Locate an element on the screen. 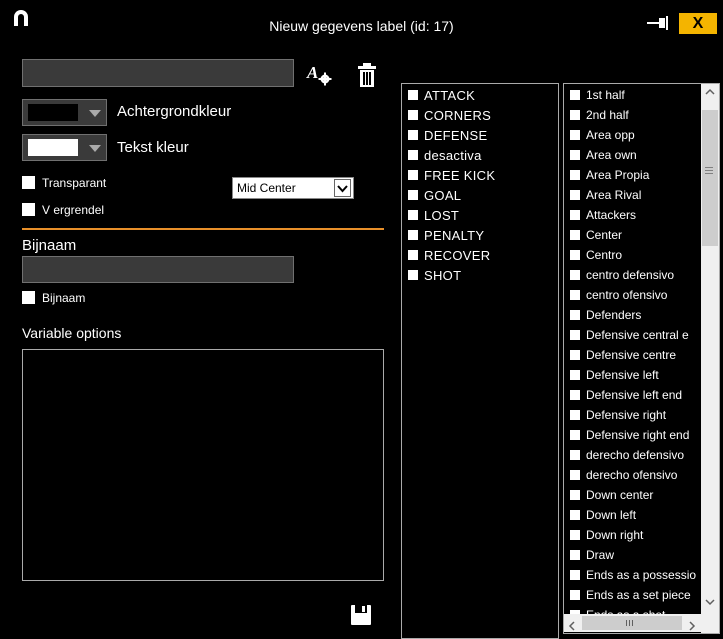 This screenshot has height=639, width=723. label-list-item: Attackers is located at coordinates (603, 215).